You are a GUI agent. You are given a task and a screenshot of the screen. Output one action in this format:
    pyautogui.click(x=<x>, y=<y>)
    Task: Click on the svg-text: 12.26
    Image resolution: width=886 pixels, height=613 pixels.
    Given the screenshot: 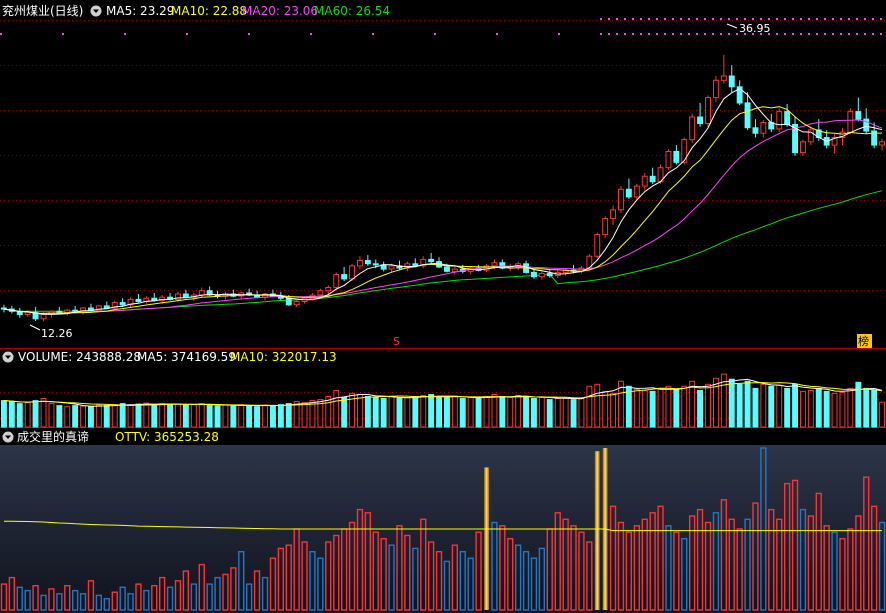 What is the action you would take?
    pyautogui.click(x=57, y=333)
    